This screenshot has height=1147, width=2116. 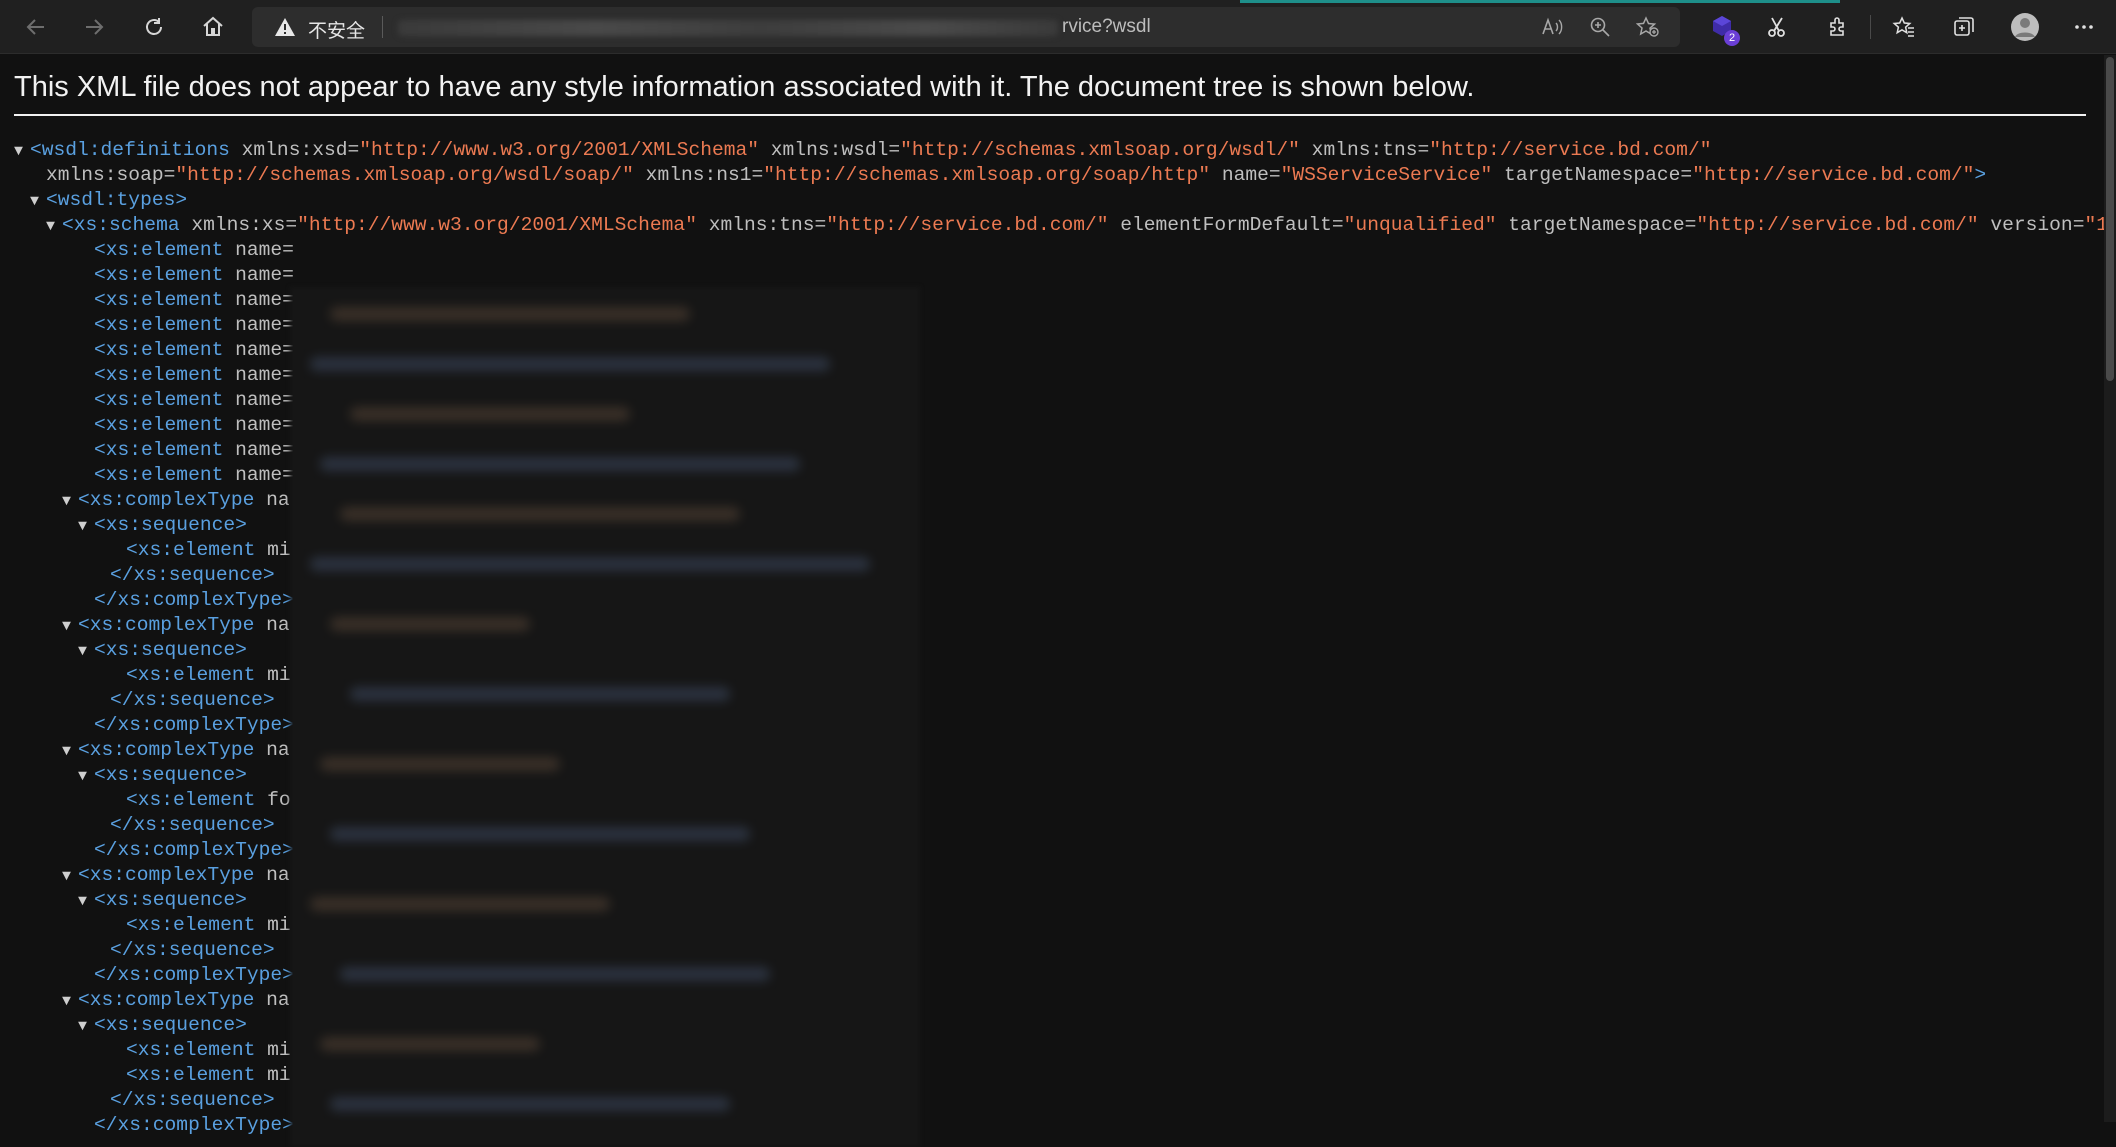 I want to click on xml-attr-name: version=, so click(x=2031, y=225).